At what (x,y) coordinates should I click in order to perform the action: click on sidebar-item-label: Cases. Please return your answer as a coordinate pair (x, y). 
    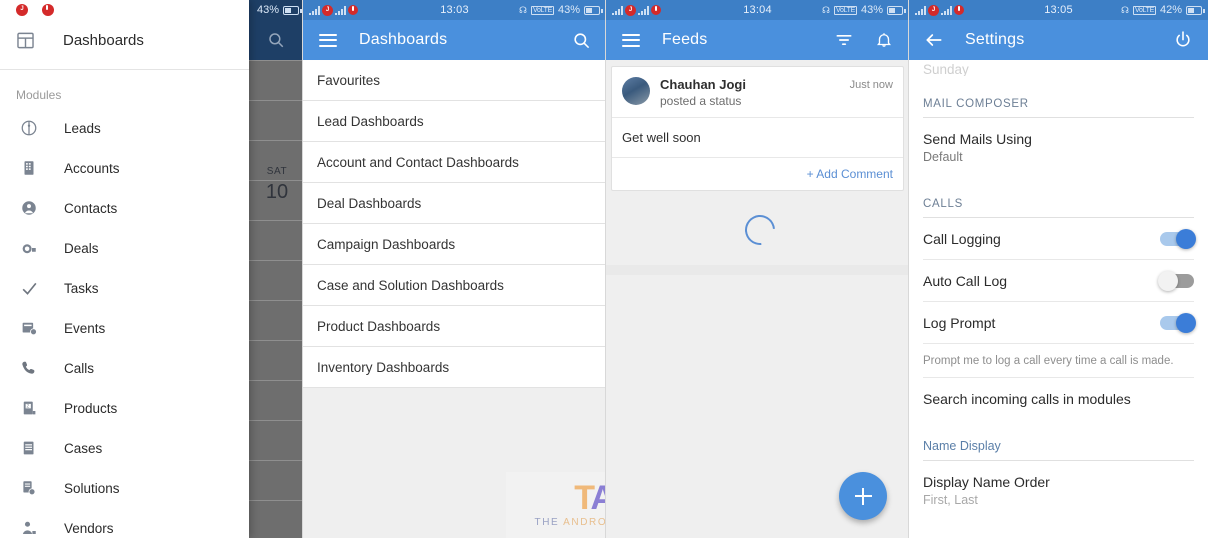
    Looking at the image, I should click on (83, 448).